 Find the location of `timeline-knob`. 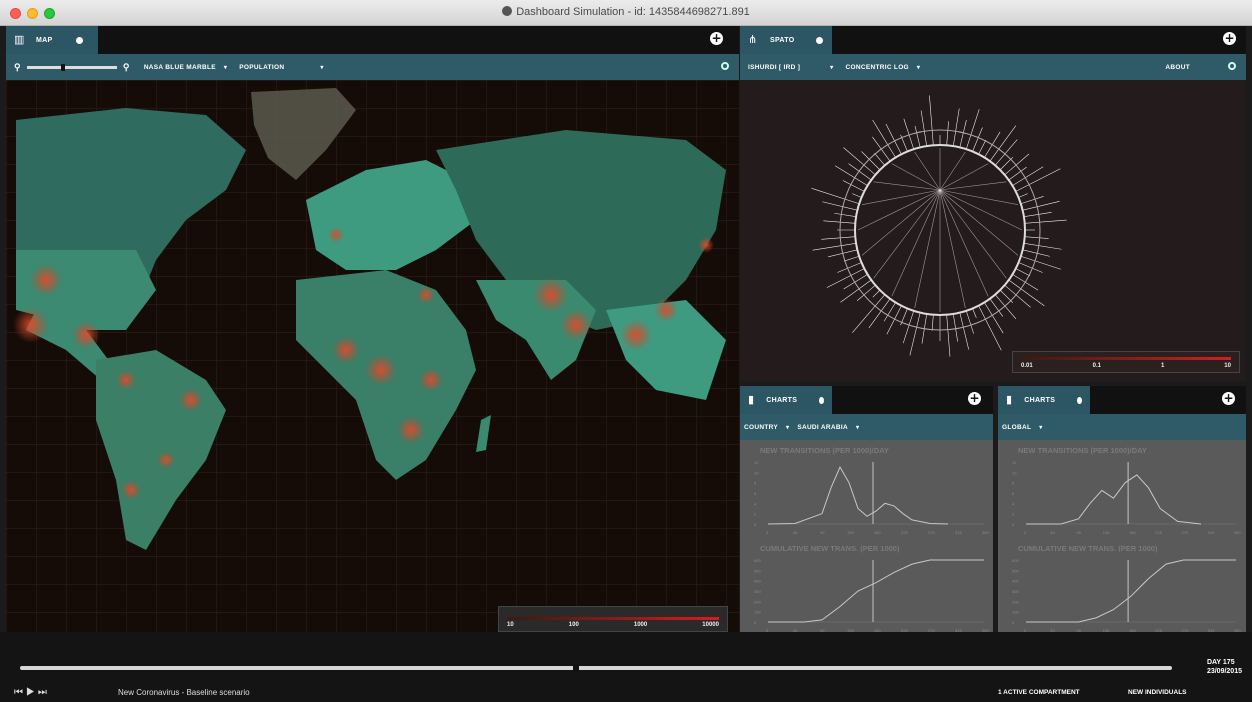

timeline-knob is located at coordinates (575, 668).